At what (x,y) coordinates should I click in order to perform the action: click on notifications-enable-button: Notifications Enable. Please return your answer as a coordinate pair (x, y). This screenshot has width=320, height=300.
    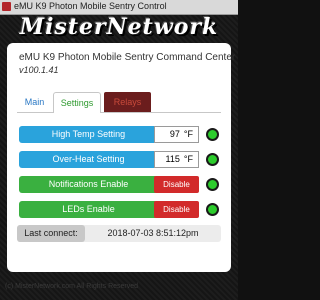
    Looking at the image, I should click on (88, 184).